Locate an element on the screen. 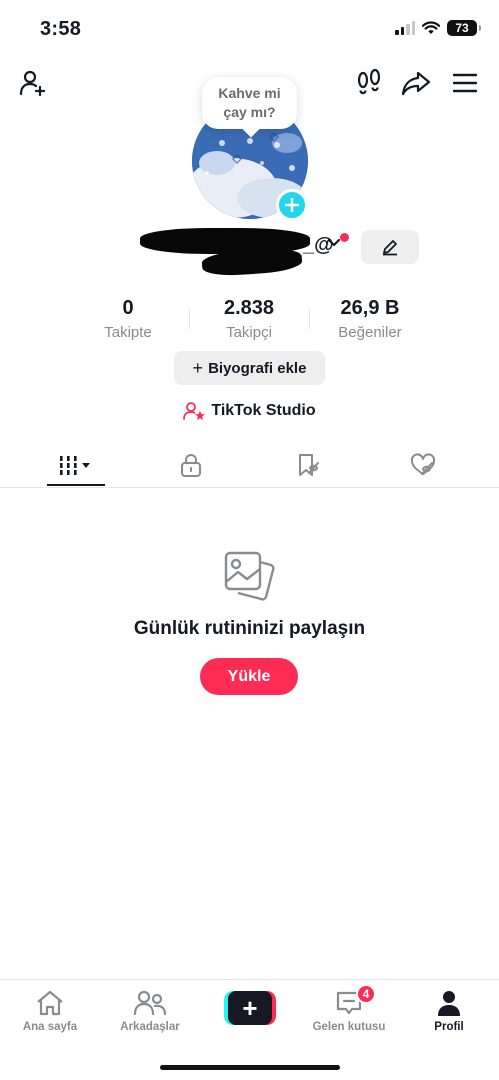  tiktok-studio-label: TikTok Studio is located at coordinates (263, 410).